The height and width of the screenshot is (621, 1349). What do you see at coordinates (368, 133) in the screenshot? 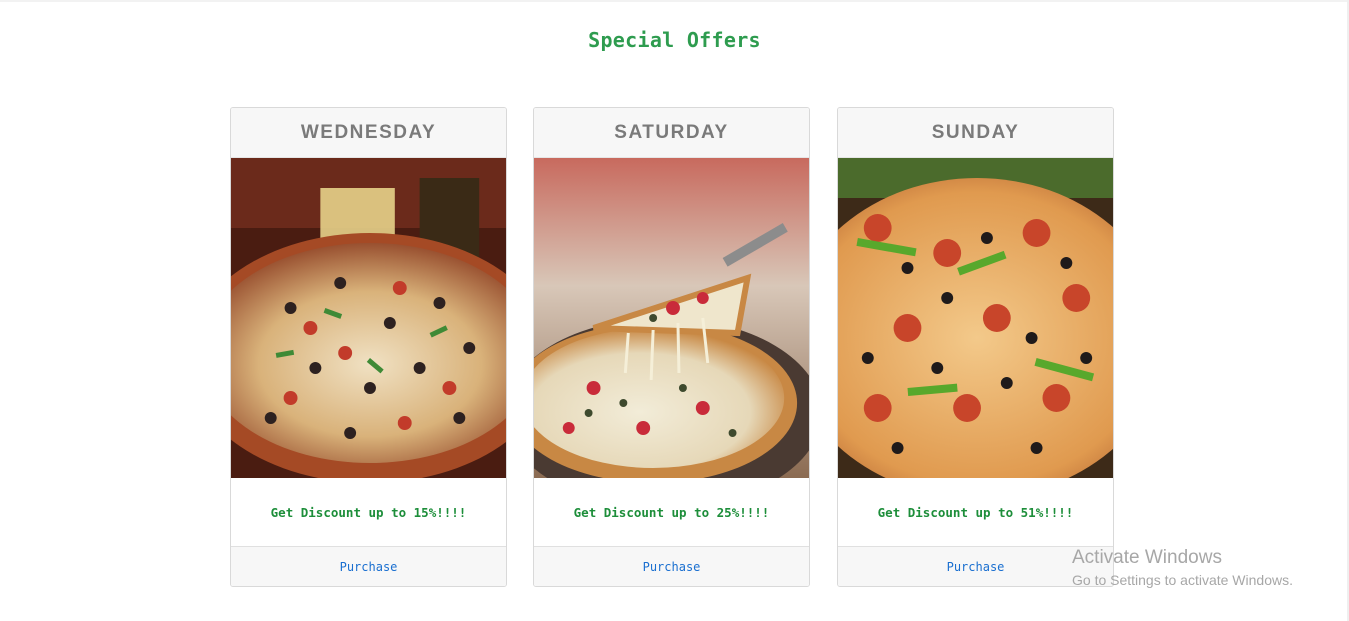
I see `offer-day-label: WEDNESDAY` at bounding box center [368, 133].